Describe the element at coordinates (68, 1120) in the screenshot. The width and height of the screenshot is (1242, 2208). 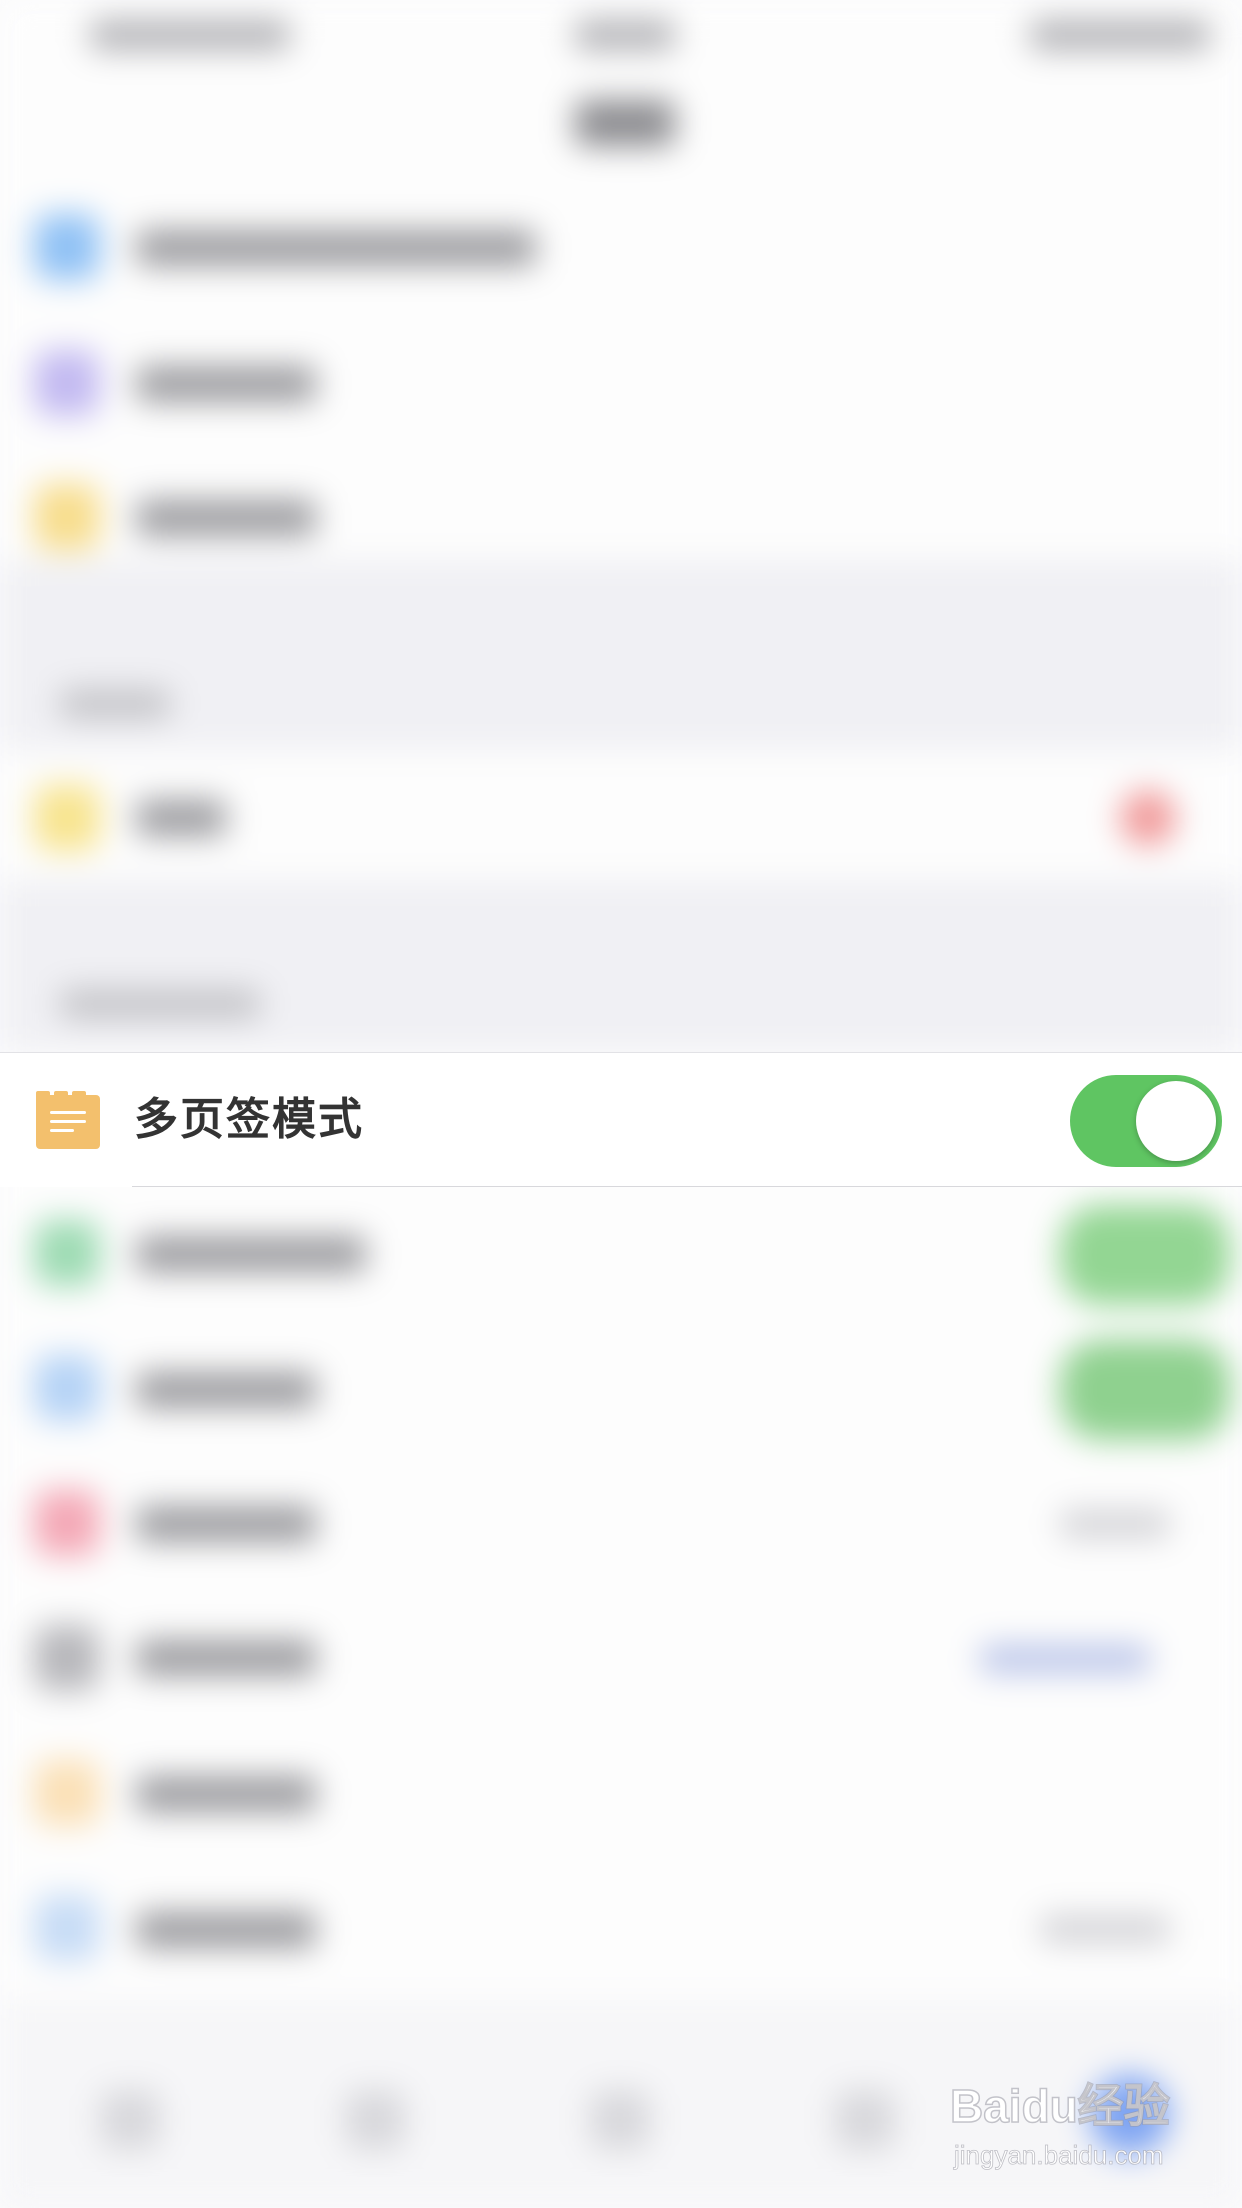
I see `tabs-folder-icon` at that location.